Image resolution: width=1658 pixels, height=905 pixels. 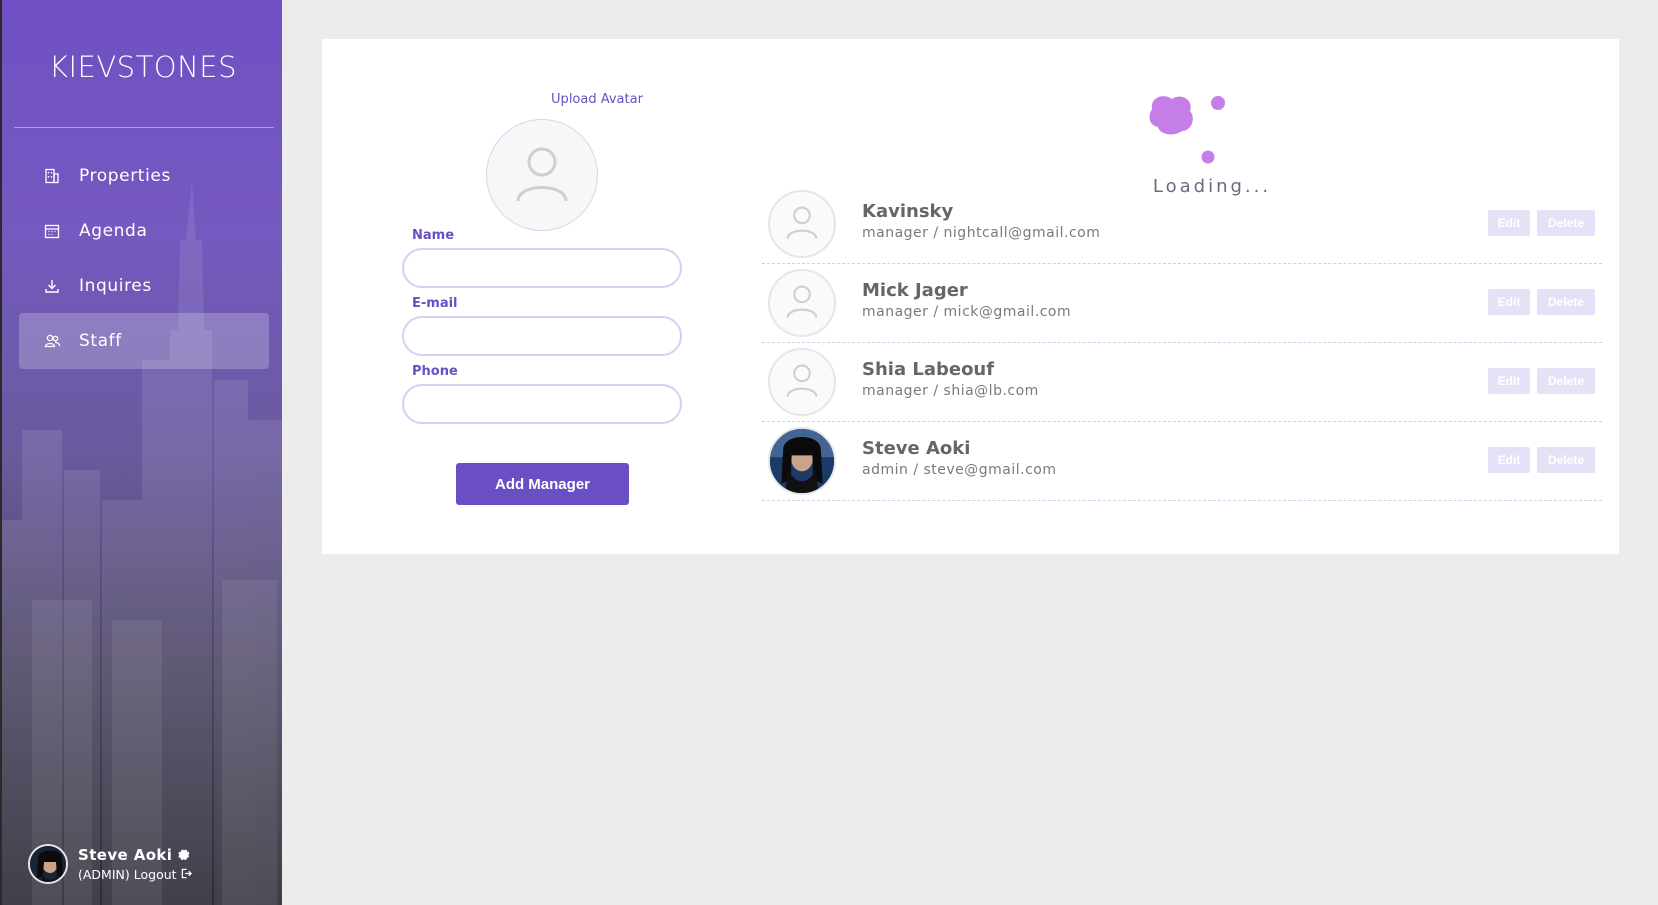 I want to click on gear-icon, so click(x=183, y=855).